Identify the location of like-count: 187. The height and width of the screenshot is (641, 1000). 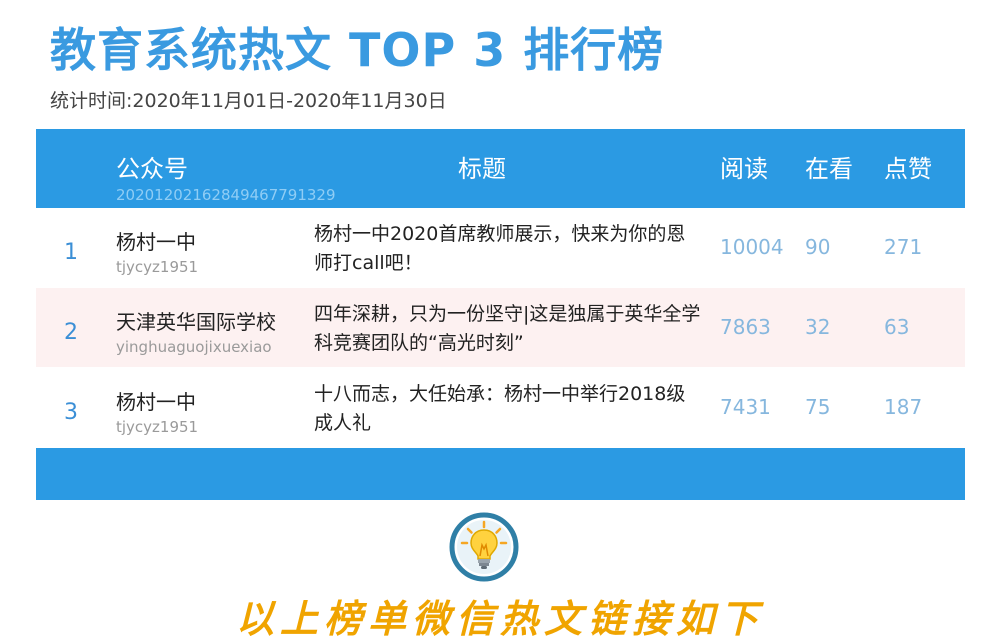
(903, 407).